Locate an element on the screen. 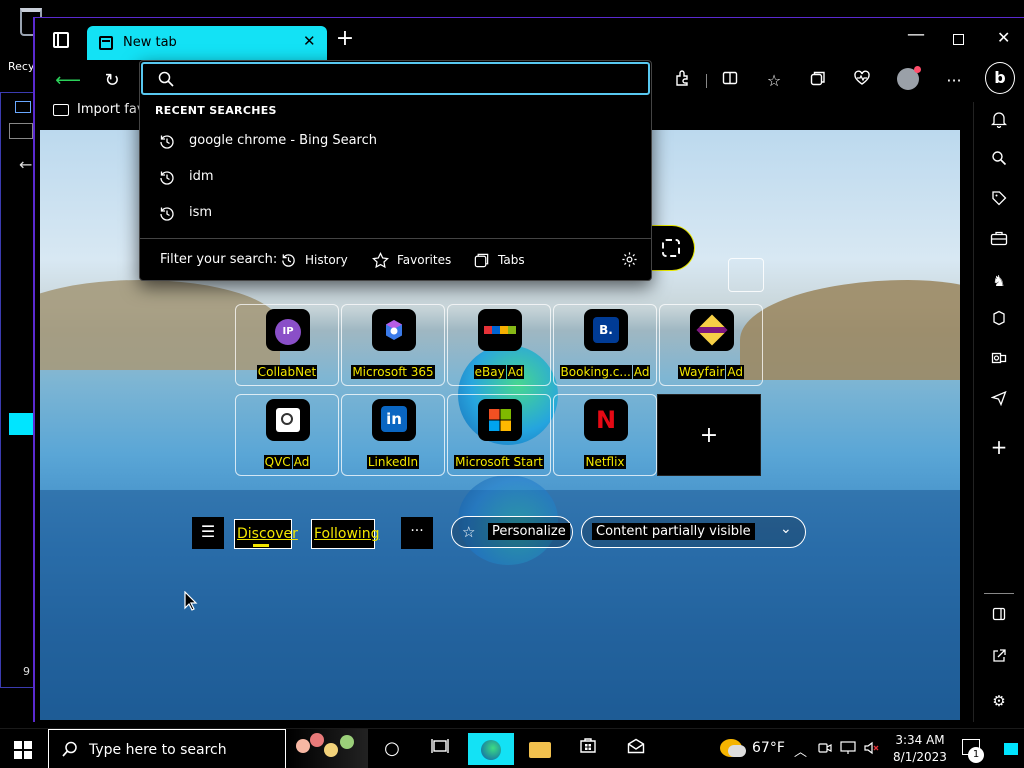 The image size is (1024, 768). feed-menu-button: ☰ is located at coordinates (208, 533).